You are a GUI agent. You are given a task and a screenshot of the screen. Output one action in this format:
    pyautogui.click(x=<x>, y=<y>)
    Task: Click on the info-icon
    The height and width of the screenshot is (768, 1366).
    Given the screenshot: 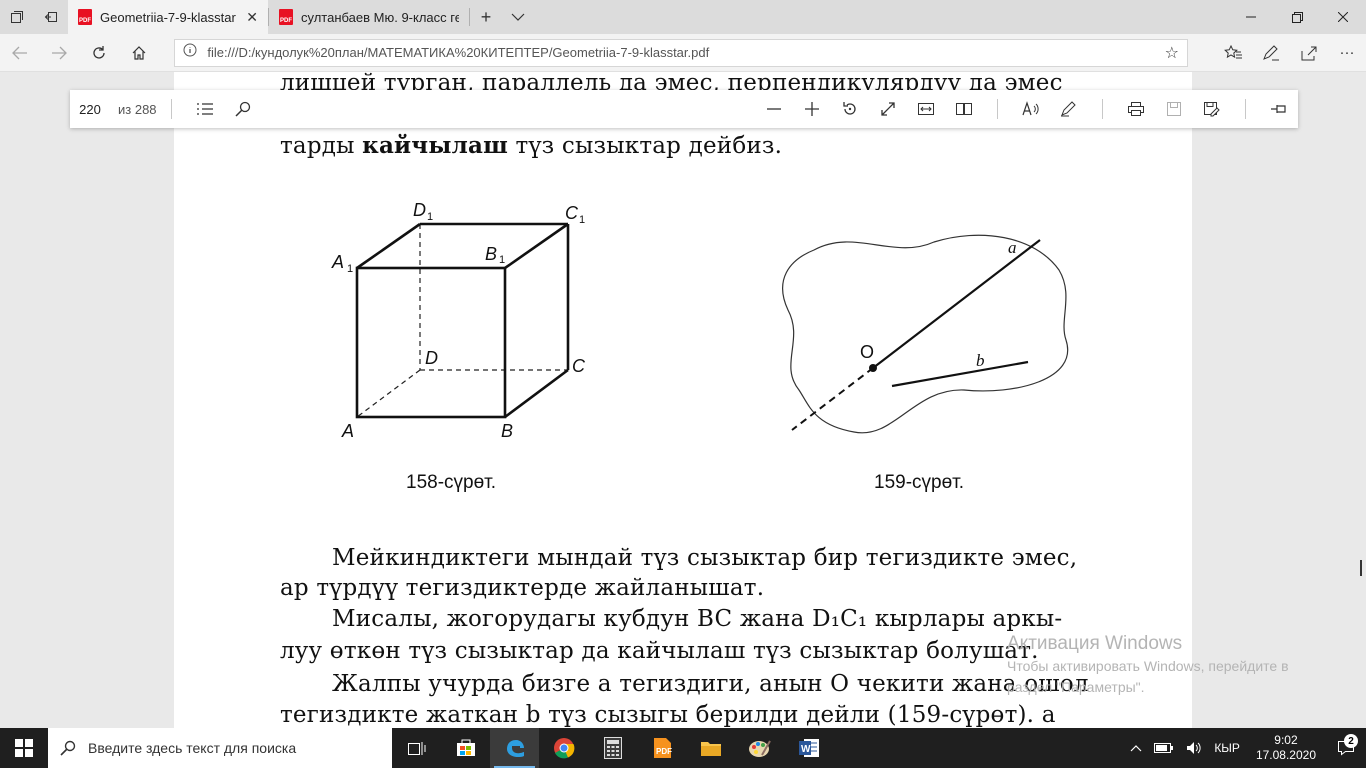 What is the action you would take?
    pyautogui.click(x=190, y=52)
    